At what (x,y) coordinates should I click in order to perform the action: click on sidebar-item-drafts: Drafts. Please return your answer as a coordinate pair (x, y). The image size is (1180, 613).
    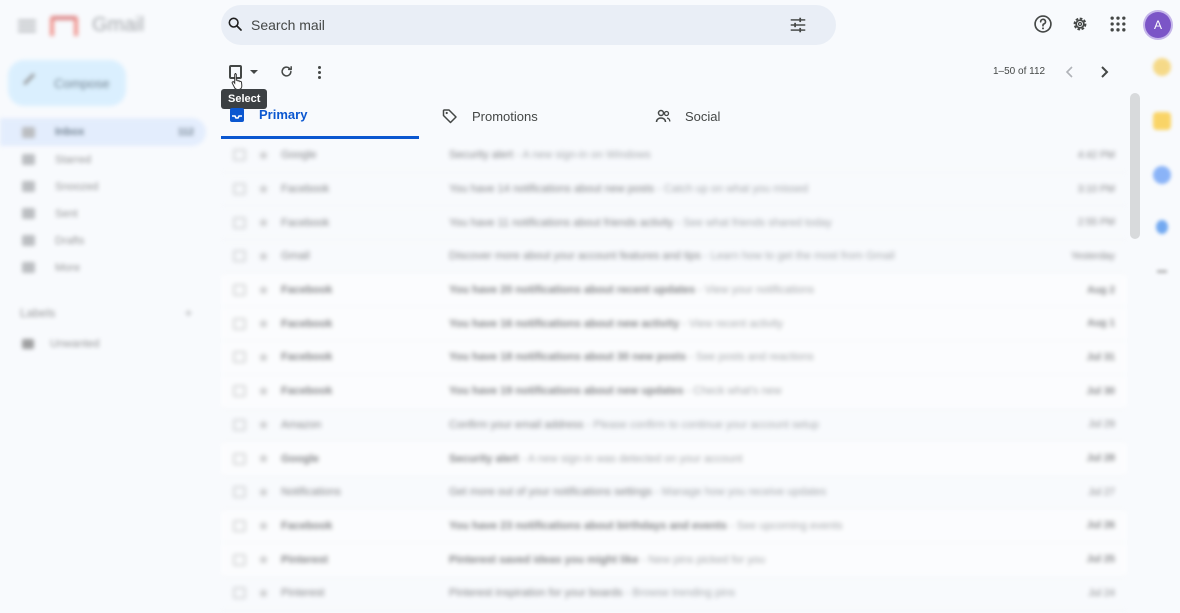
    Looking at the image, I should click on (103, 240).